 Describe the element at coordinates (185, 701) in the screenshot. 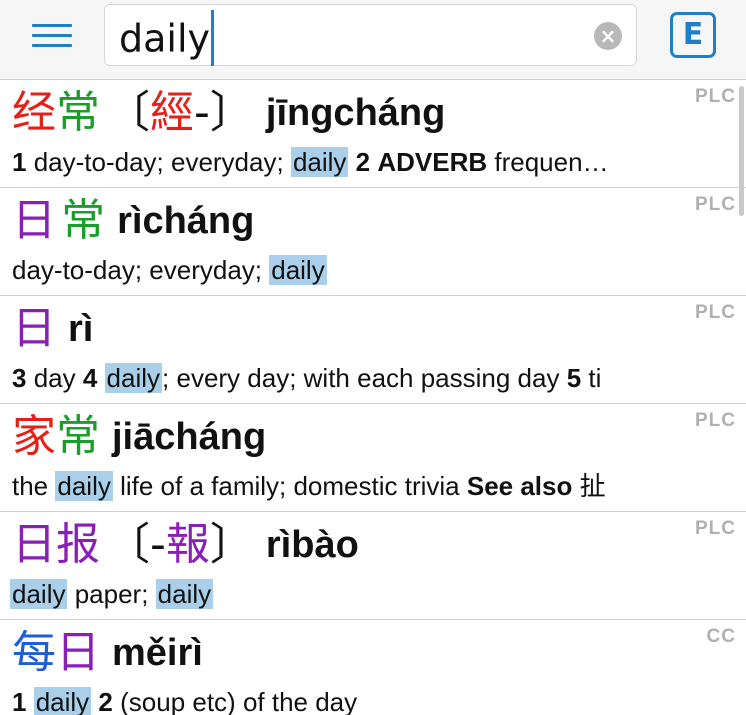

I see `definition: 1 daily 2 (soup etc) of the day` at that location.